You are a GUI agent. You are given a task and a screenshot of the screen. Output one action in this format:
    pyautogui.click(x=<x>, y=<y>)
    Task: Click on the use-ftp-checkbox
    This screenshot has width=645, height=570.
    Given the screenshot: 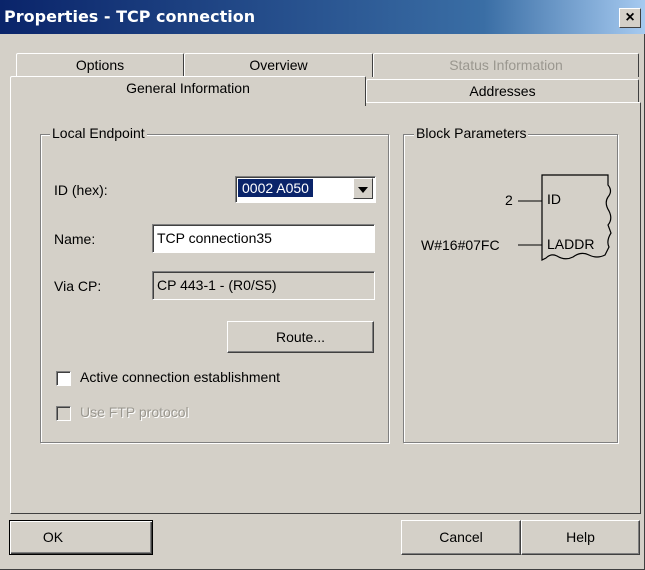 What is the action you would take?
    pyautogui.click(x=63, y=413)
    